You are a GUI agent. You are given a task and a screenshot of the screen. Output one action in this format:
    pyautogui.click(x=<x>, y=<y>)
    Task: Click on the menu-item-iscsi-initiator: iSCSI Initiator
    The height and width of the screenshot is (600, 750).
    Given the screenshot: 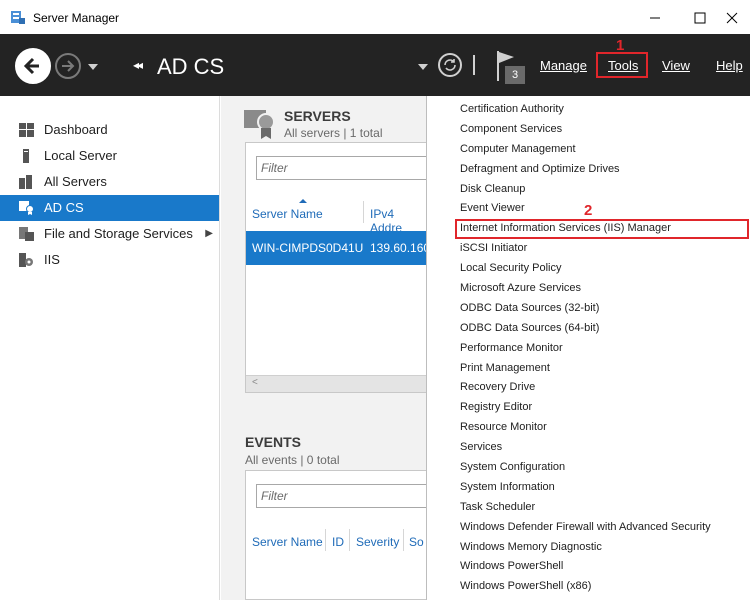 What is the action you would take?
    pyautogui.click(x=588, y=249)
    